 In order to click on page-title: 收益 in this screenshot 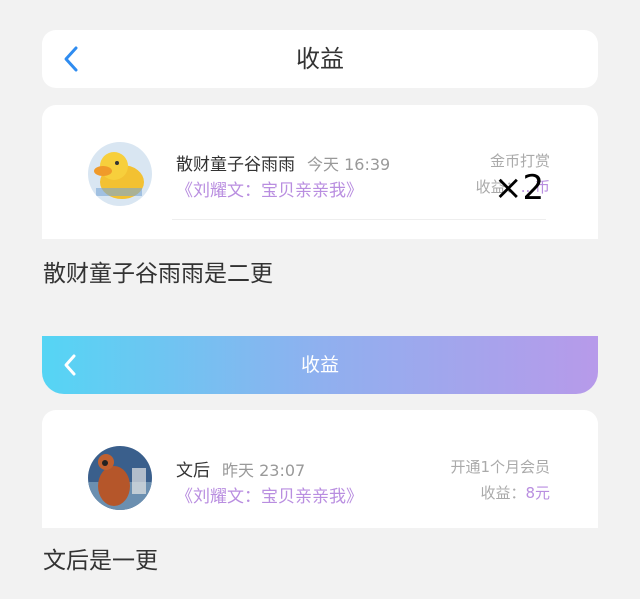, I will do `click(320, 59)`.